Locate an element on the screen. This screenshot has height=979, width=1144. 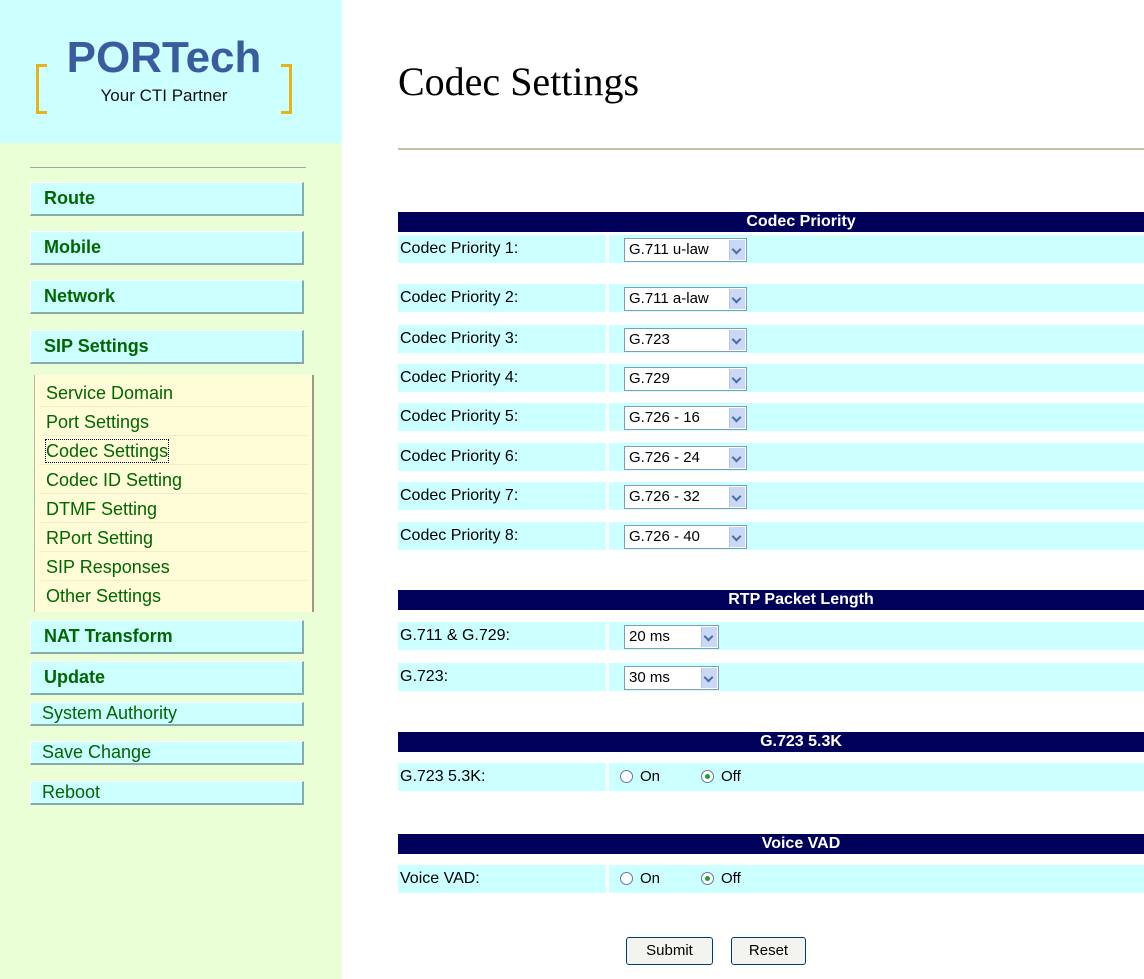
submenu-other-settings: Other Settings is located at coordinates (103, 596).